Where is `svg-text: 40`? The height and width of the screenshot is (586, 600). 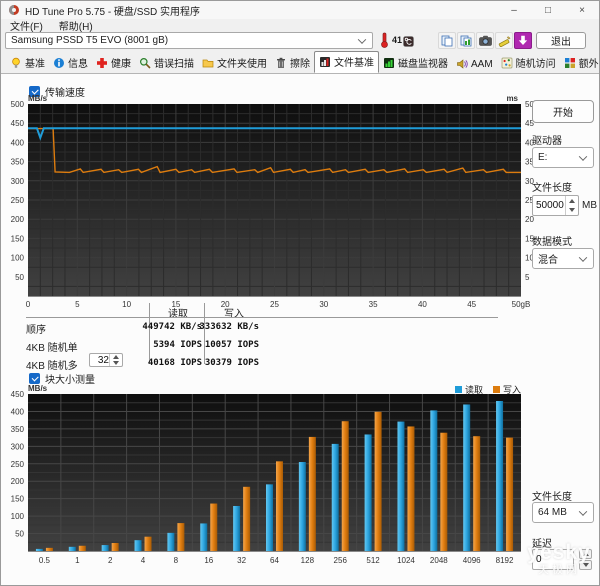
svg-text: 40 is located at coordinates (422, 304).